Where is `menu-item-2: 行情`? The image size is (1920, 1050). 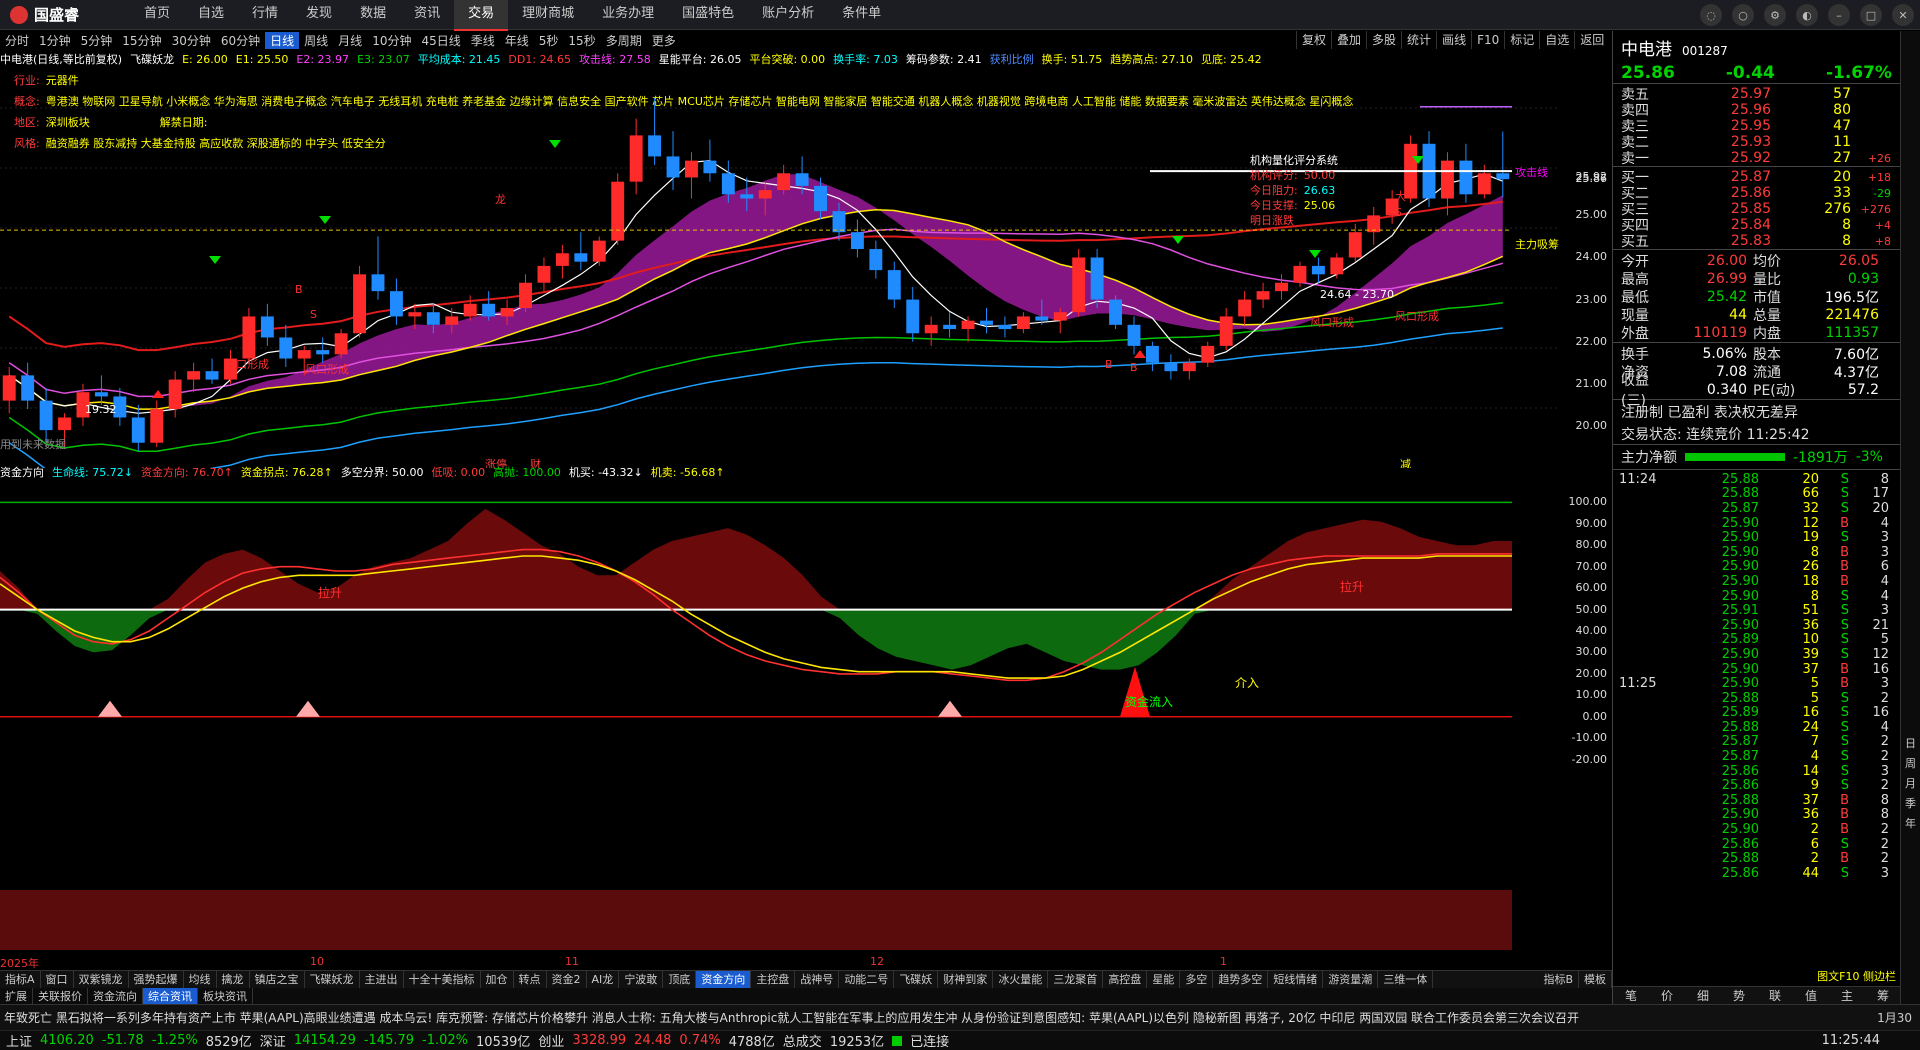
menu-item-2: 行情 is located at coordinates (265, 15).